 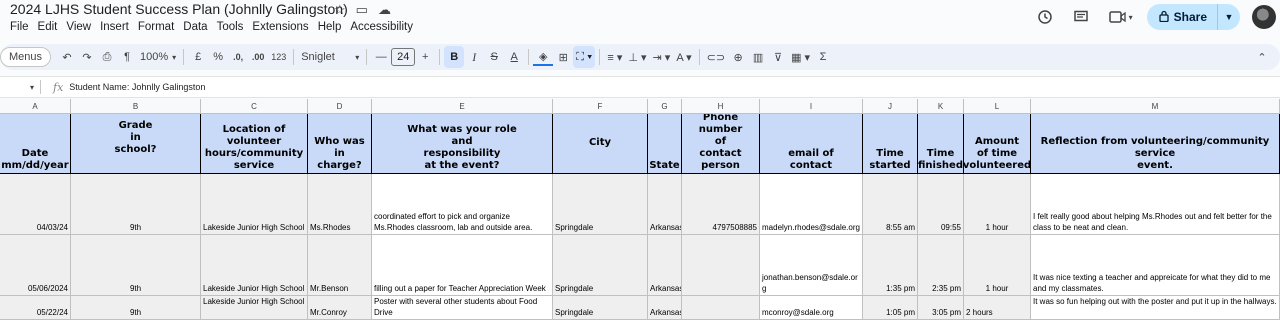 What do you see at coordinates (1155, 106) in the screenshot?
I see `column-header-m: M` at bounding box center [1155, 106].